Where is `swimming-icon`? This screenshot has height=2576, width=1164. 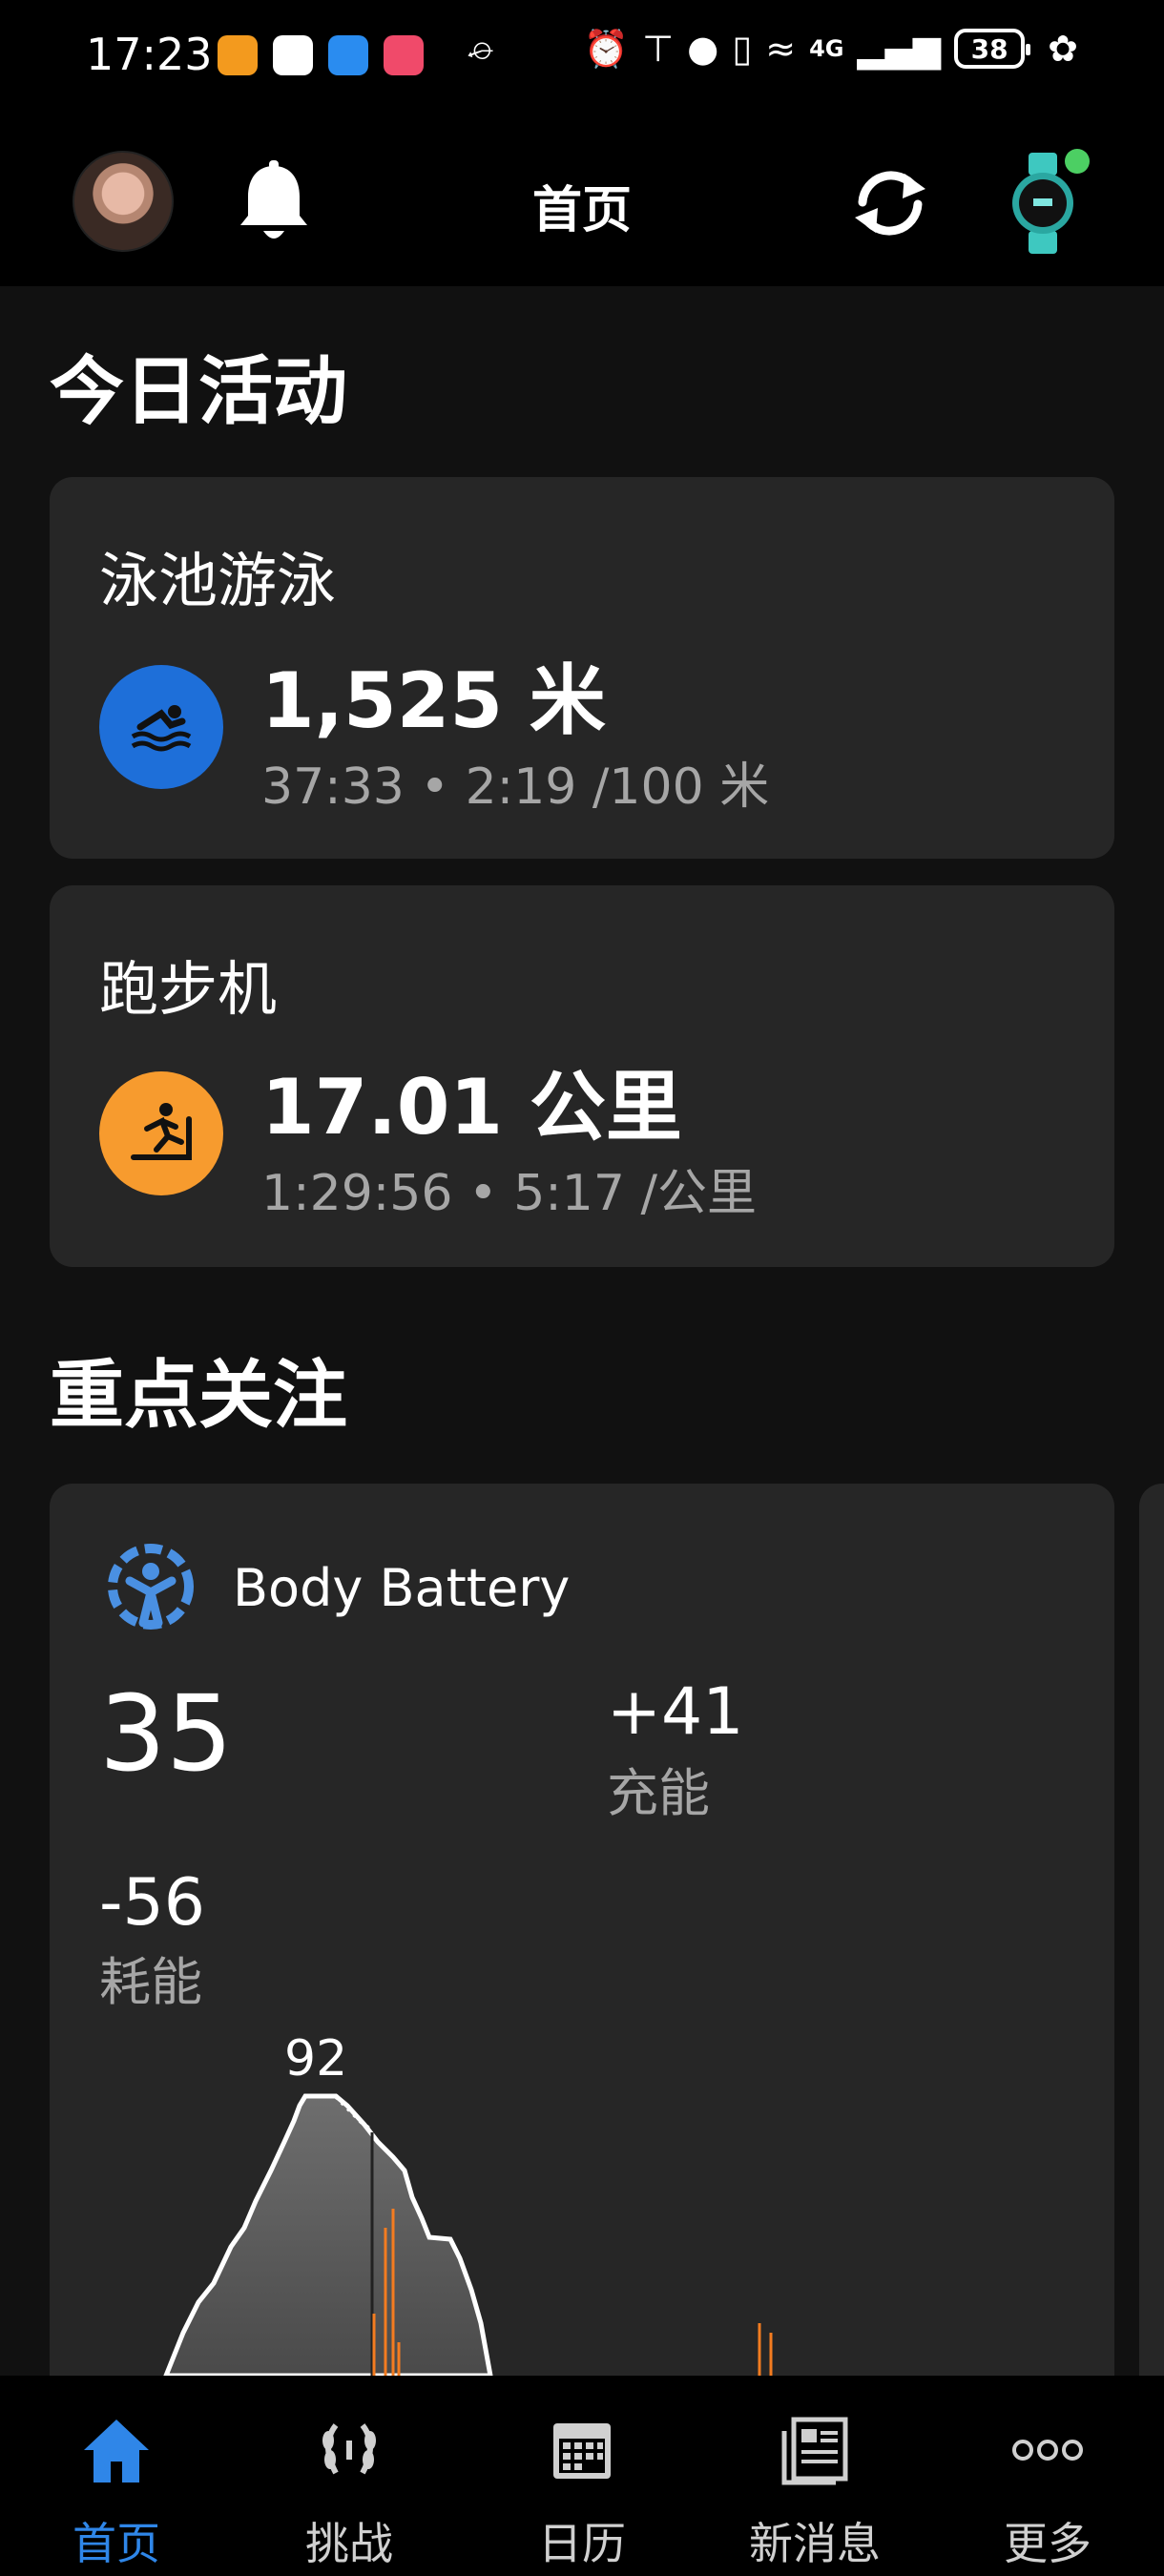 swimming-icon is located at coordinates (161, 727).